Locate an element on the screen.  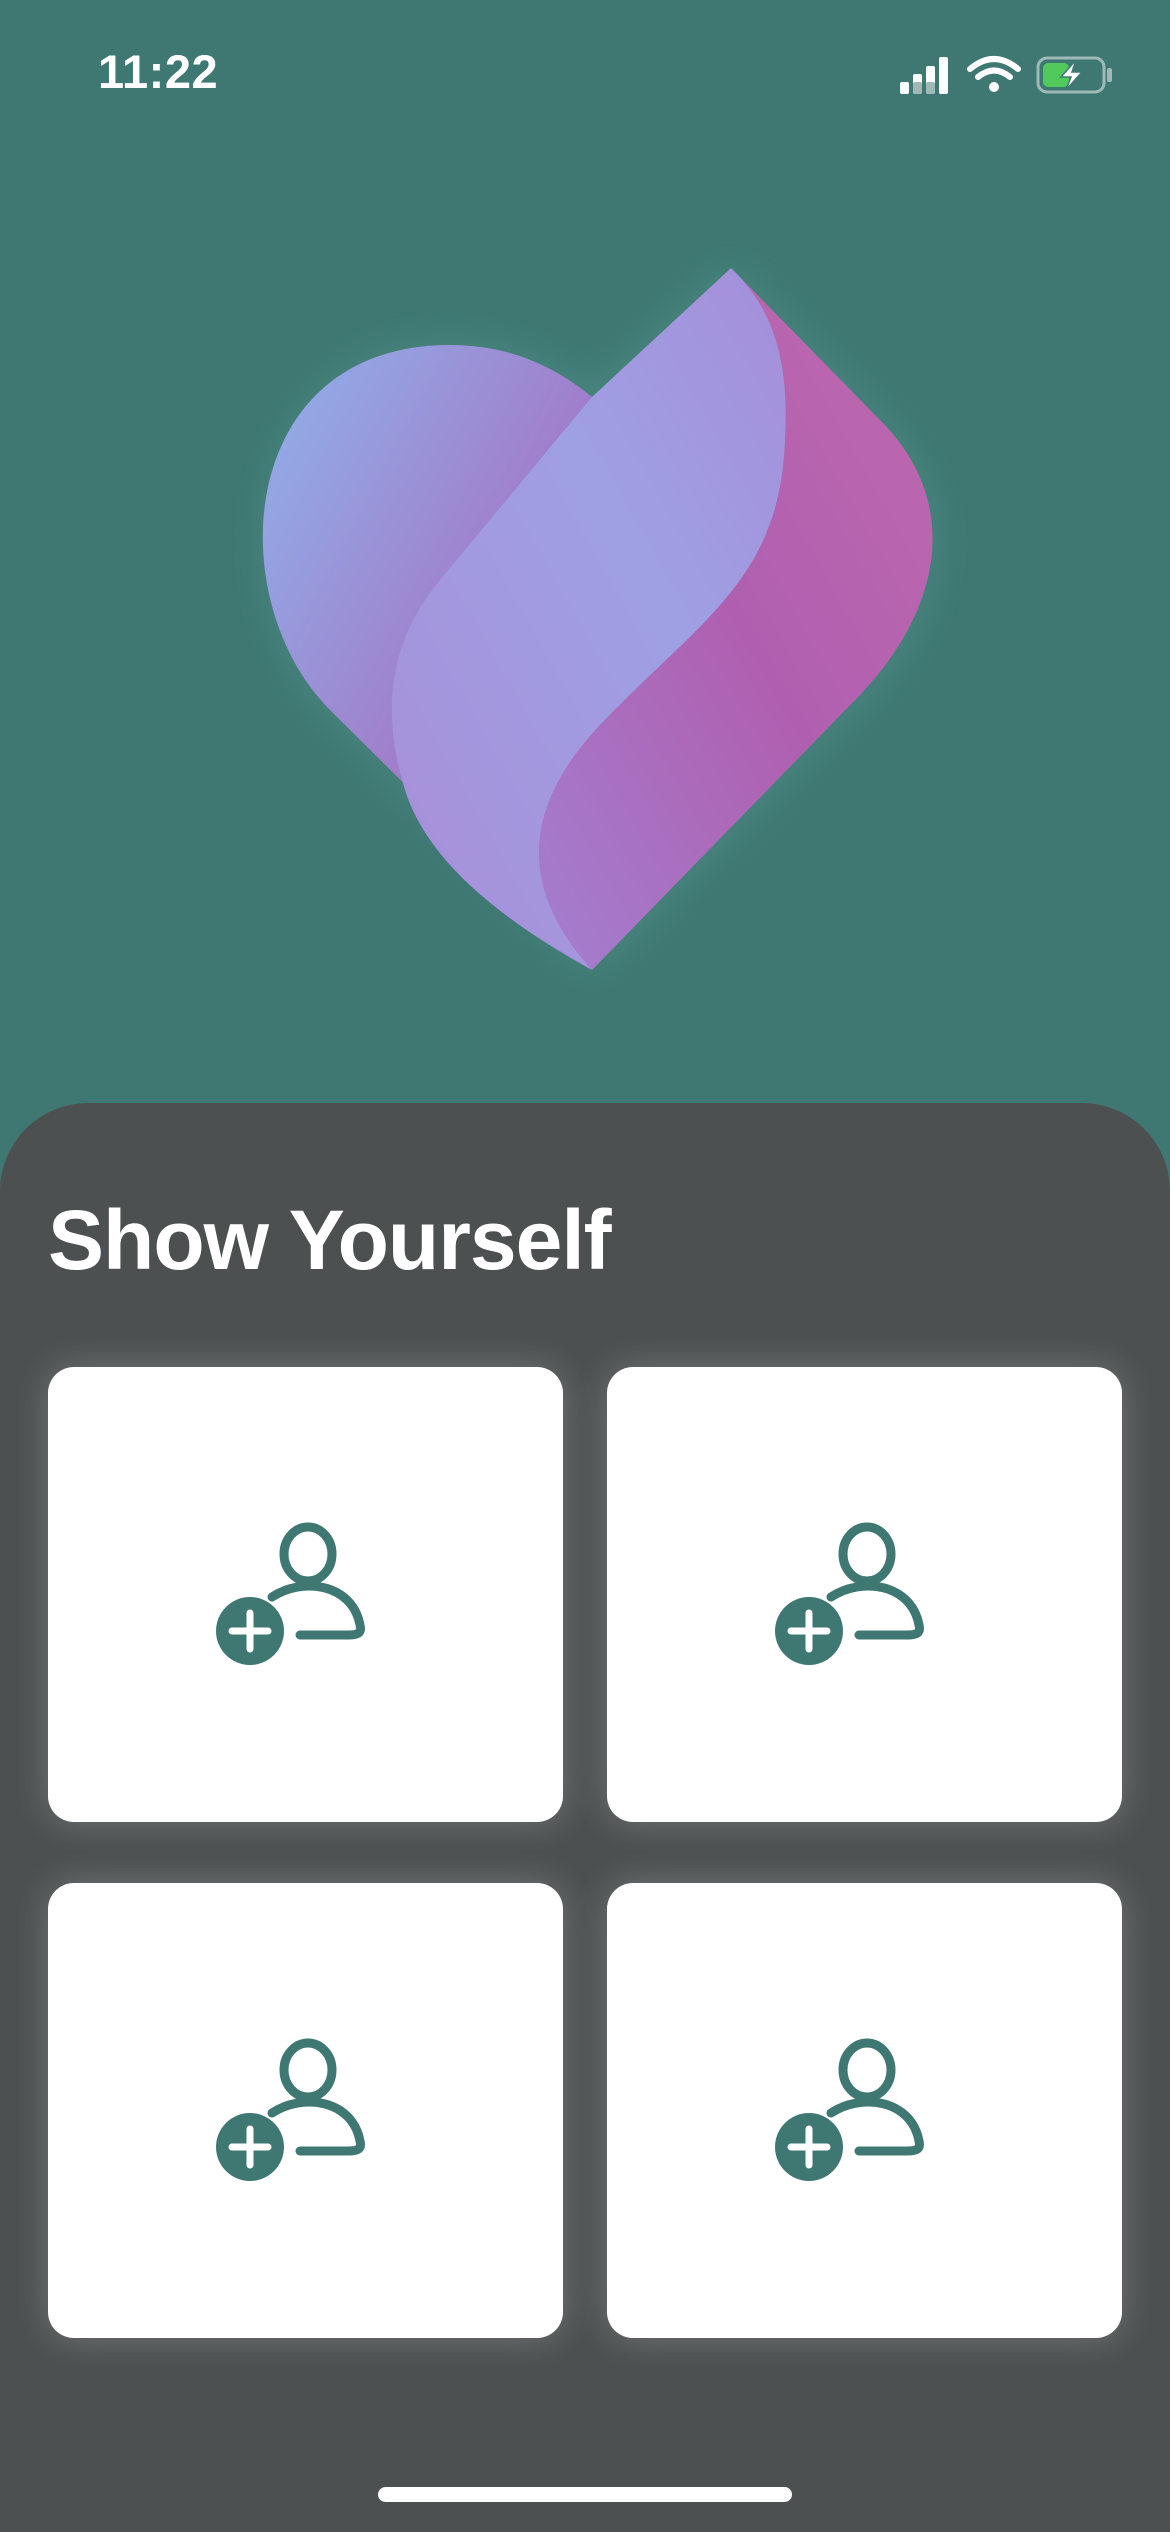
battery-charging-icon is located at coordinates (1074, 75).